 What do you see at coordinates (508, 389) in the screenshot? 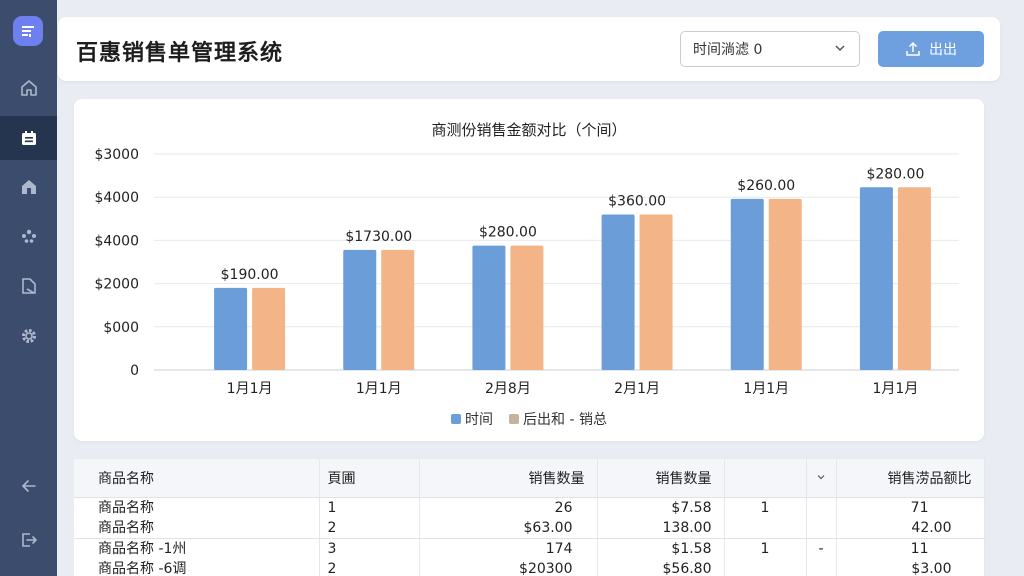
I see `x-tick-label: 2月8月` at bounding box center [508, 389].